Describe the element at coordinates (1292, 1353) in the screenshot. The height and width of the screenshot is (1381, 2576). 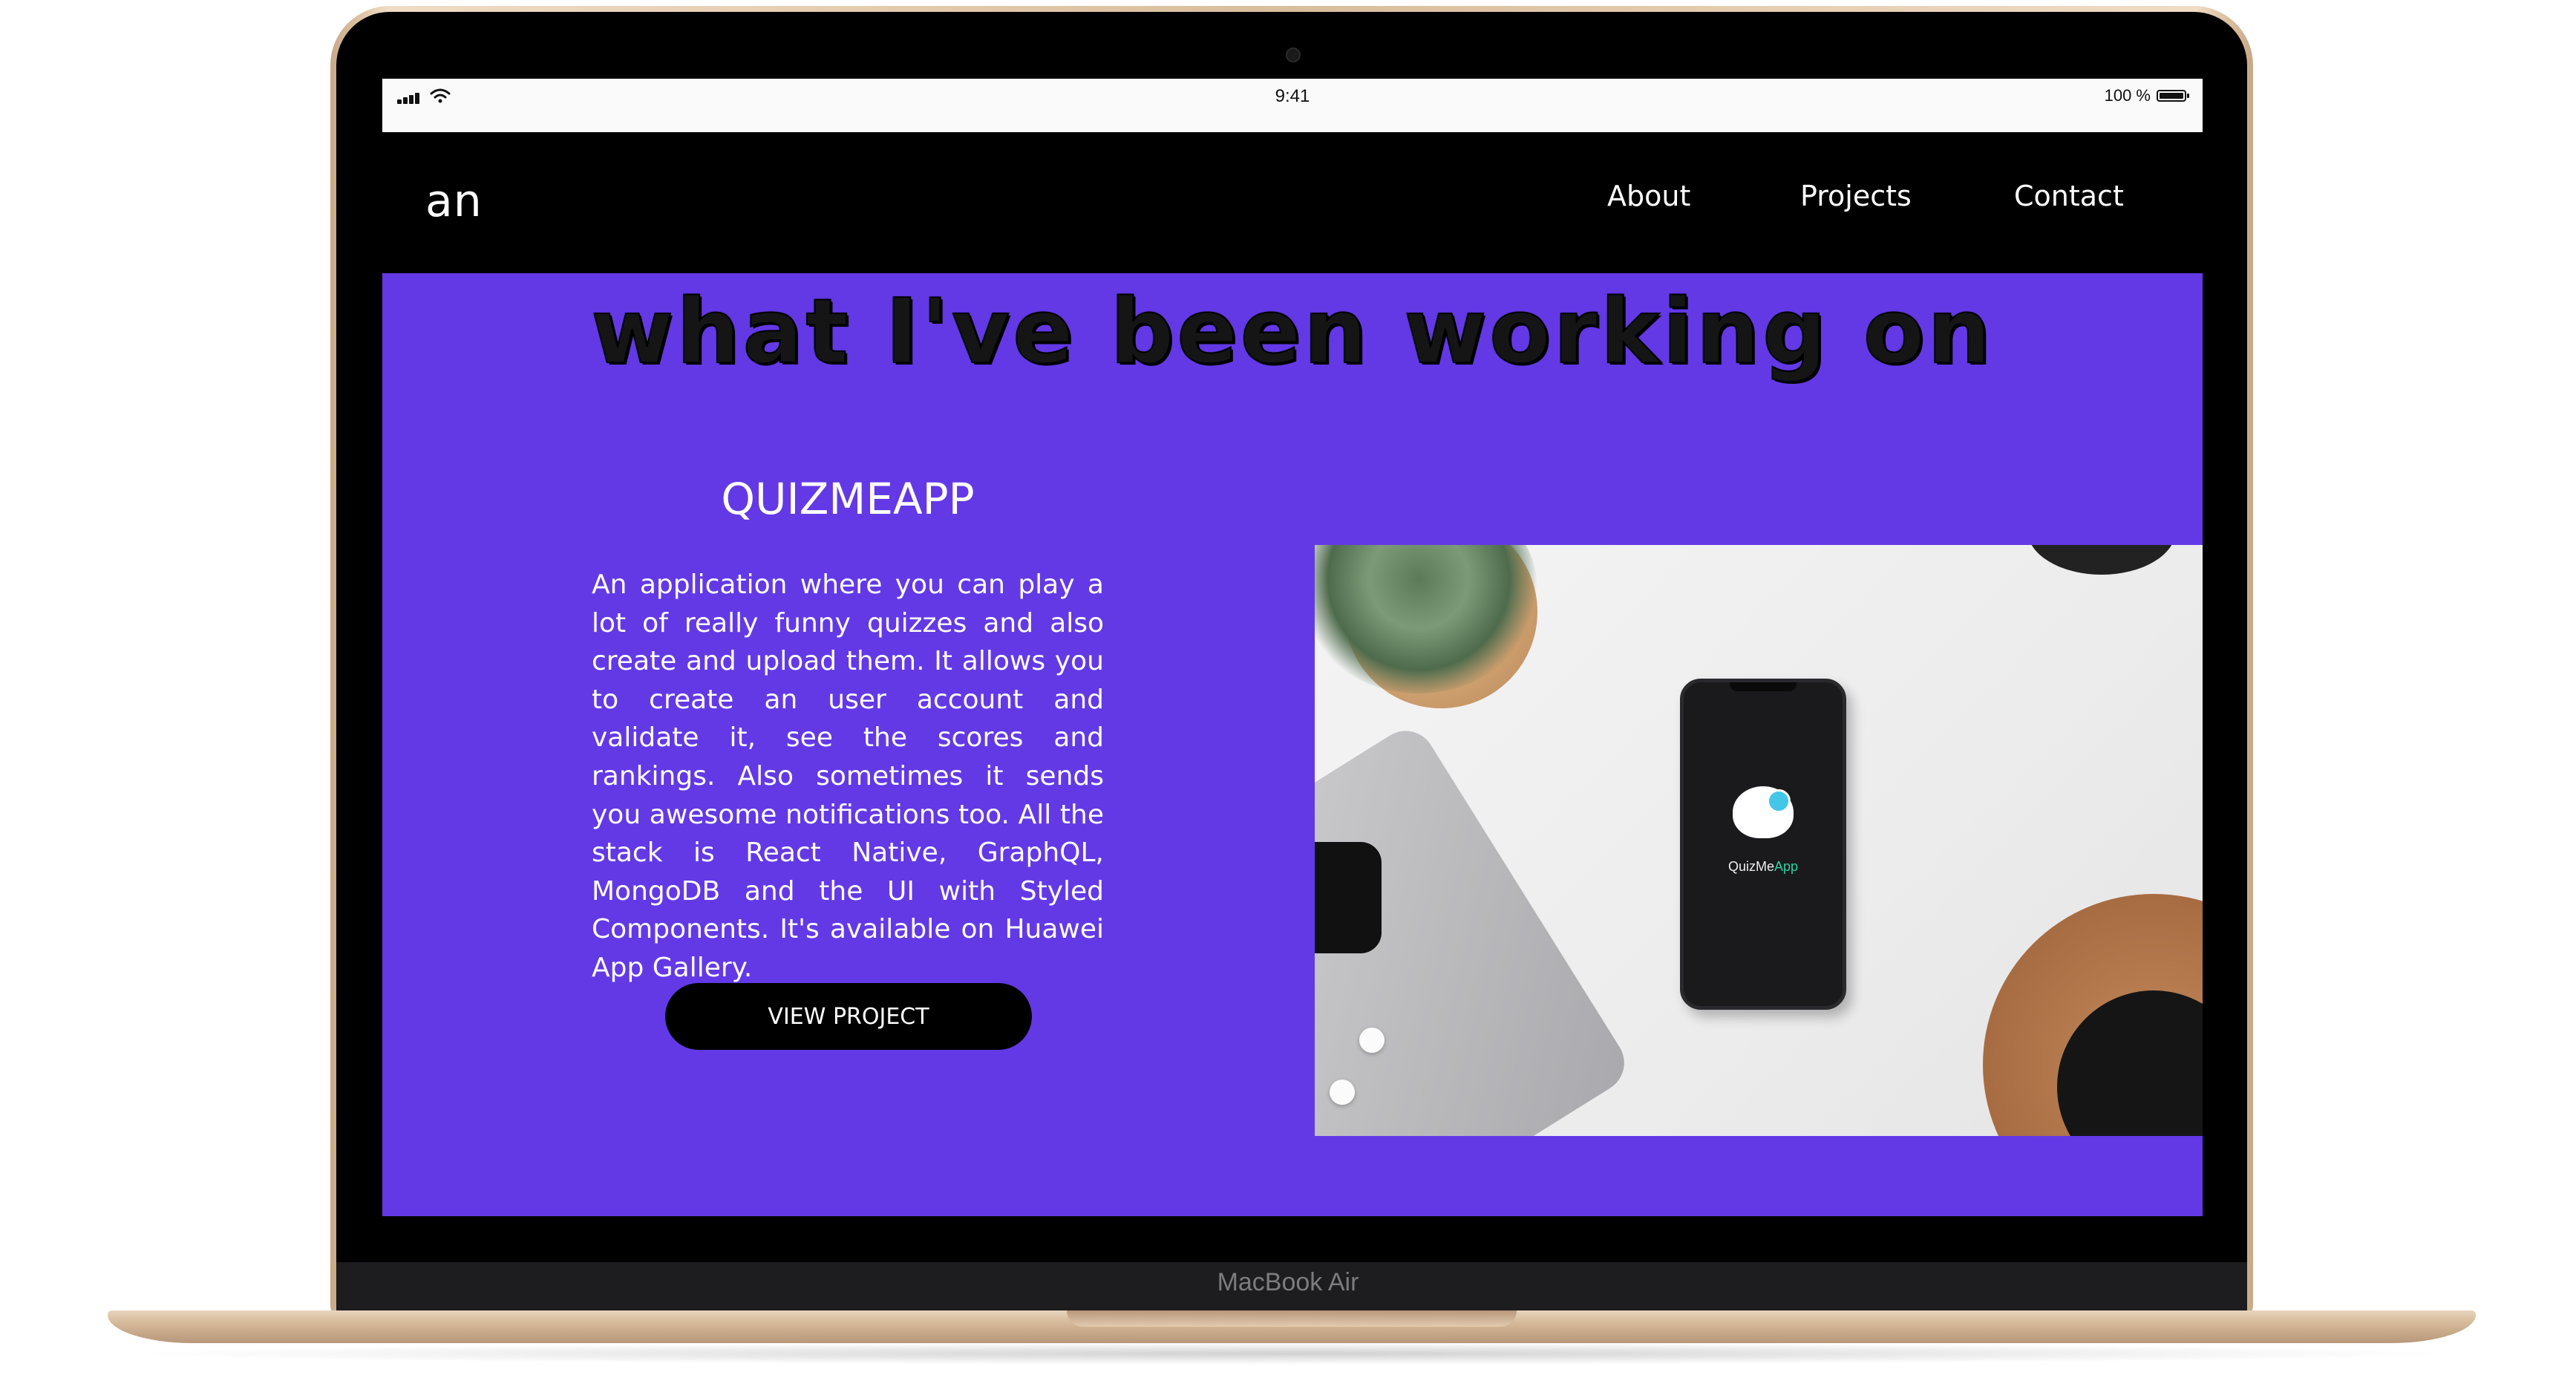
I see `laptop-shadow` at that location.